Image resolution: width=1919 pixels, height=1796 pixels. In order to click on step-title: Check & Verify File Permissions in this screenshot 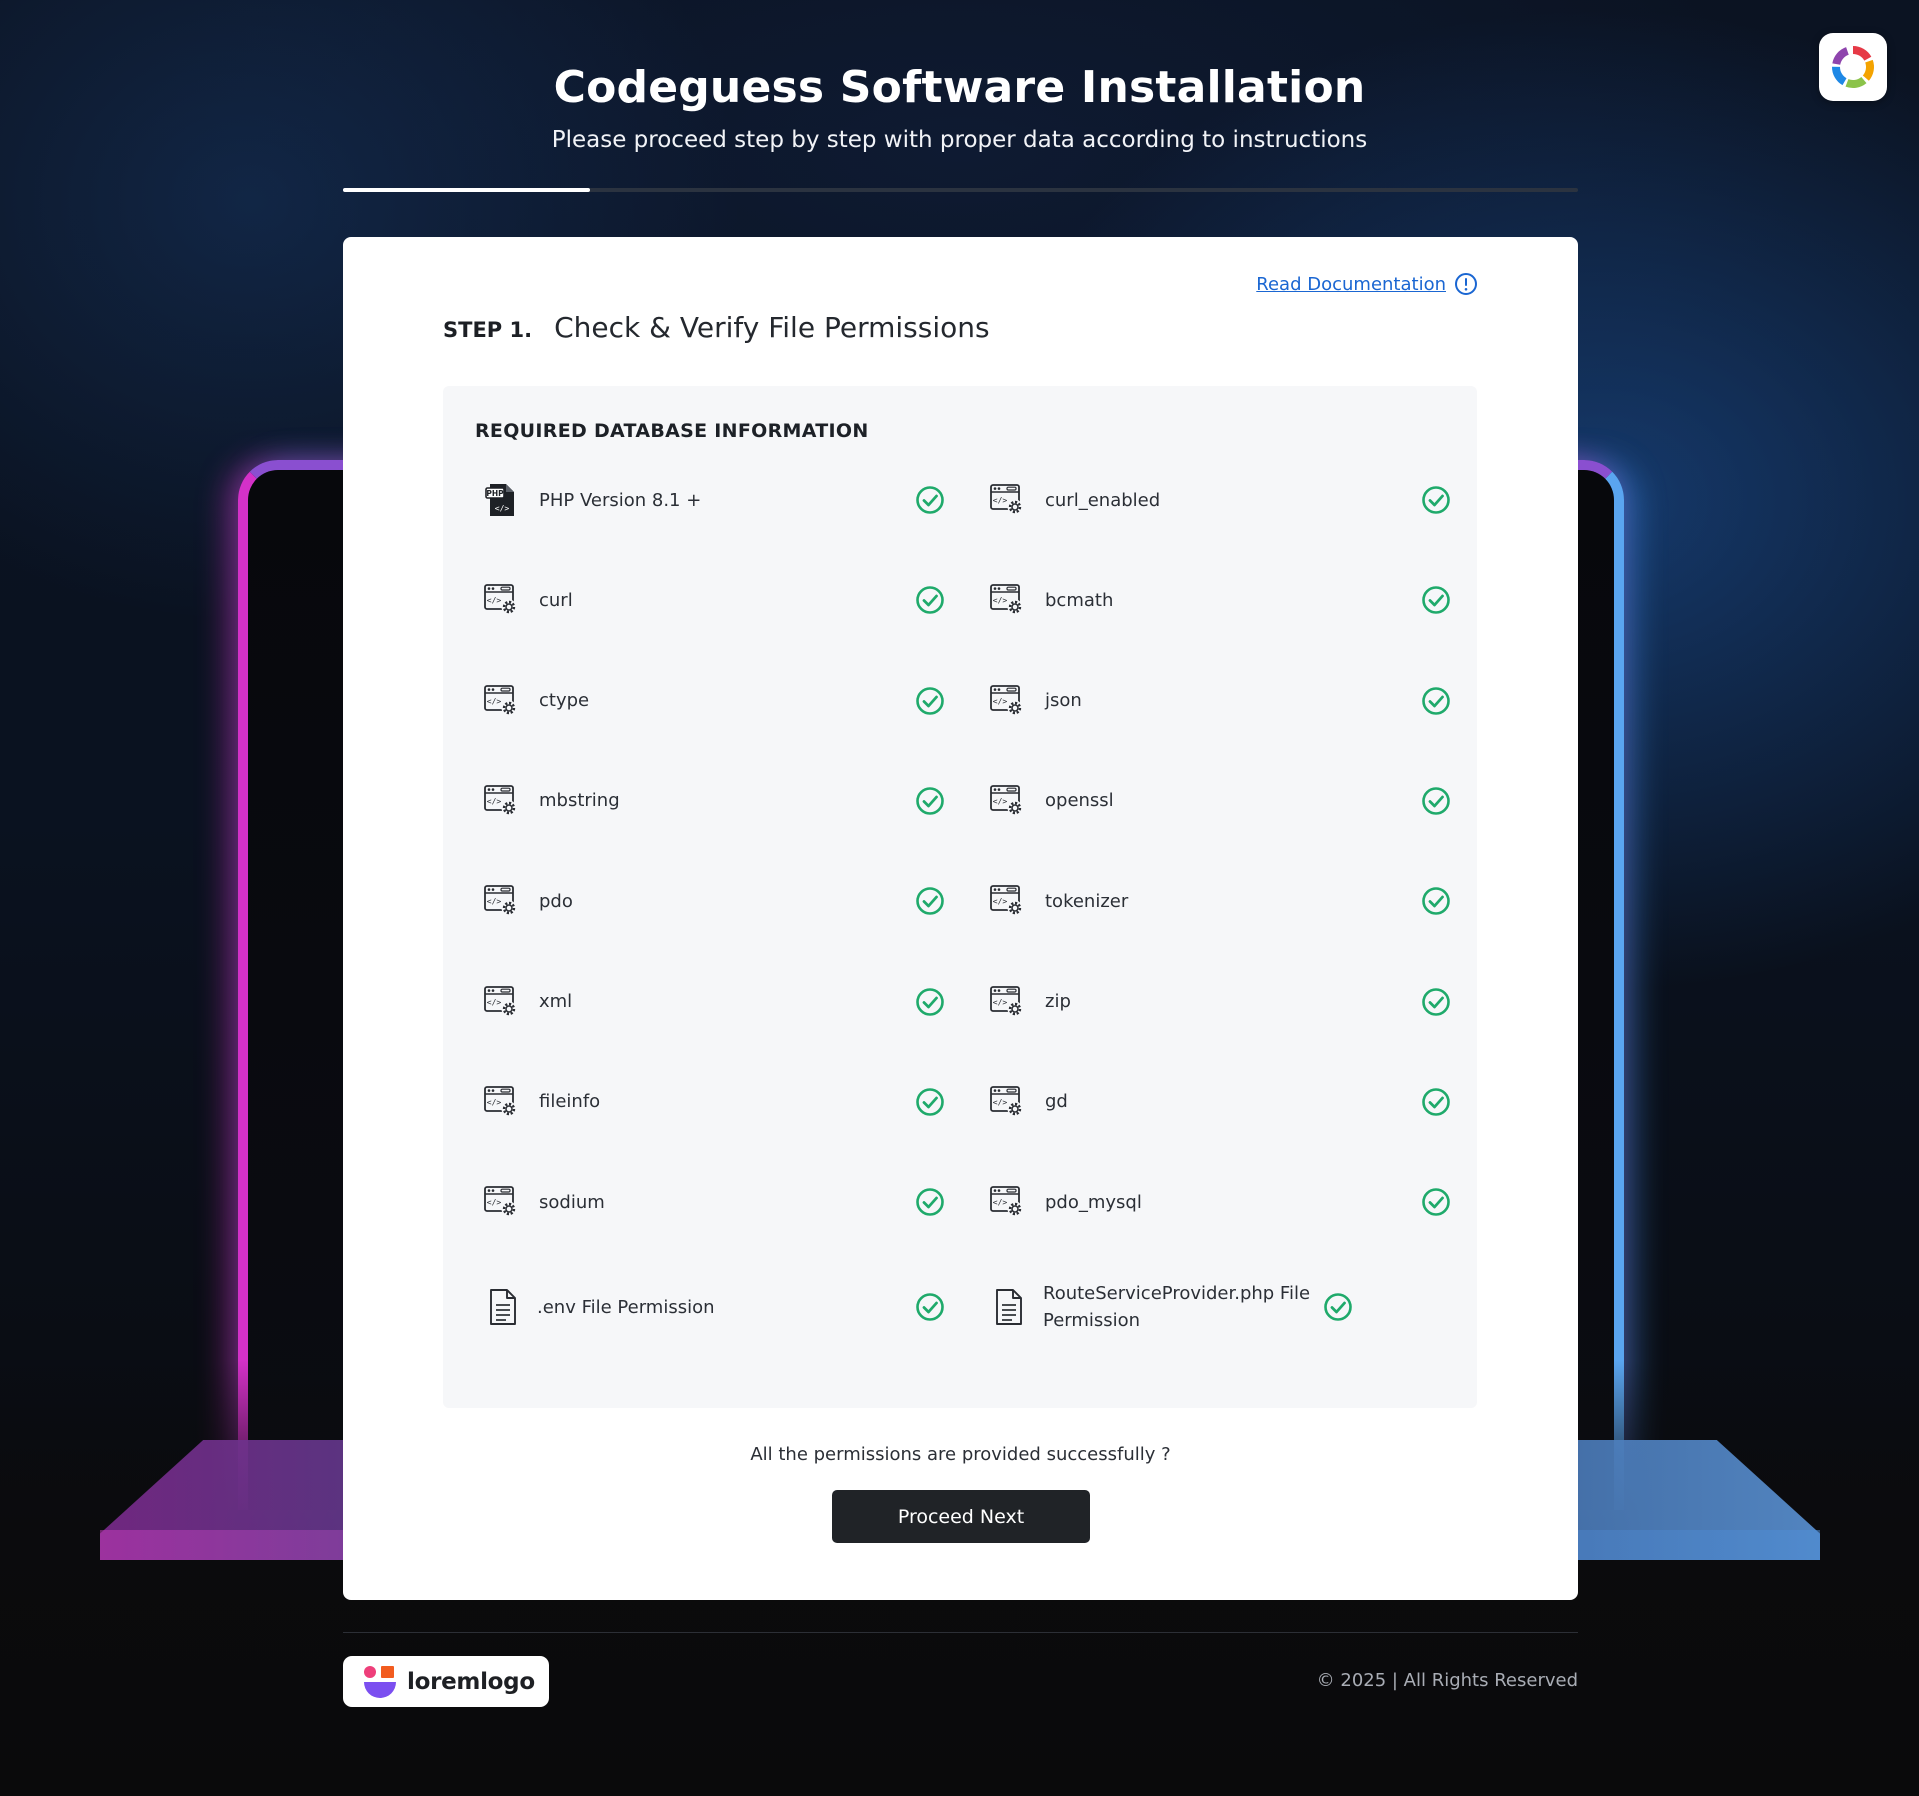, I will do `click(772, 327)`.